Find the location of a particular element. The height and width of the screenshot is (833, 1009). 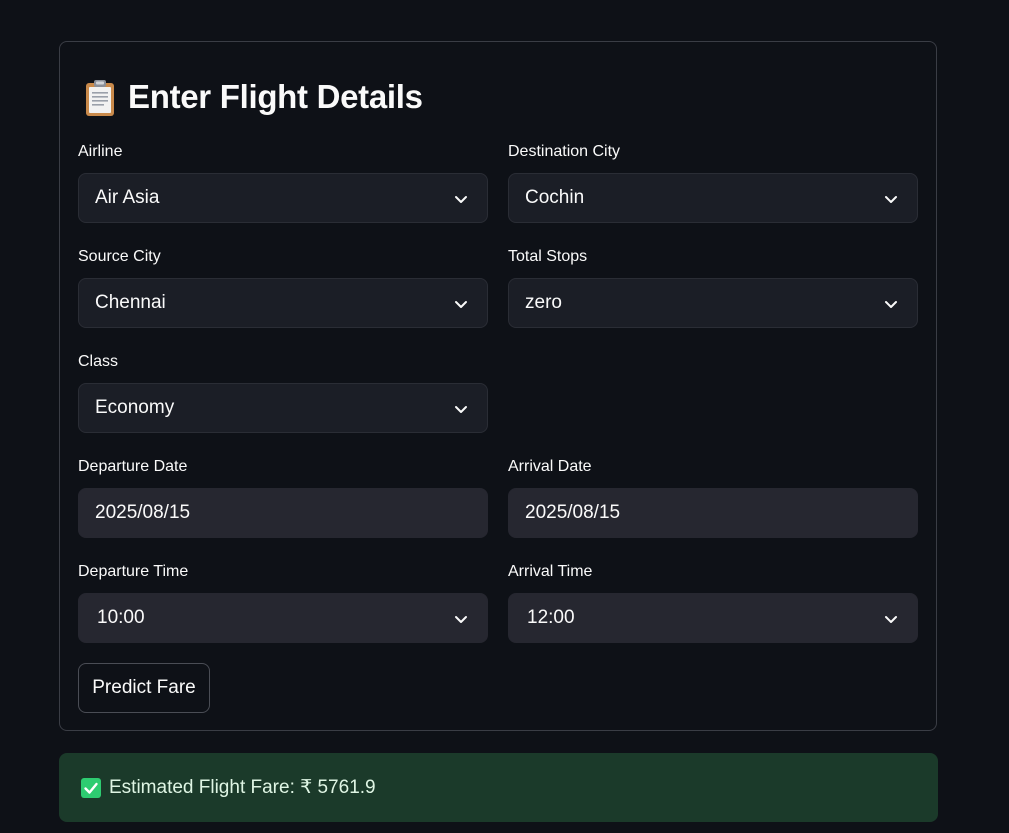

departure-date-input: 2025/08/15 is located at coordinates (283, 513).